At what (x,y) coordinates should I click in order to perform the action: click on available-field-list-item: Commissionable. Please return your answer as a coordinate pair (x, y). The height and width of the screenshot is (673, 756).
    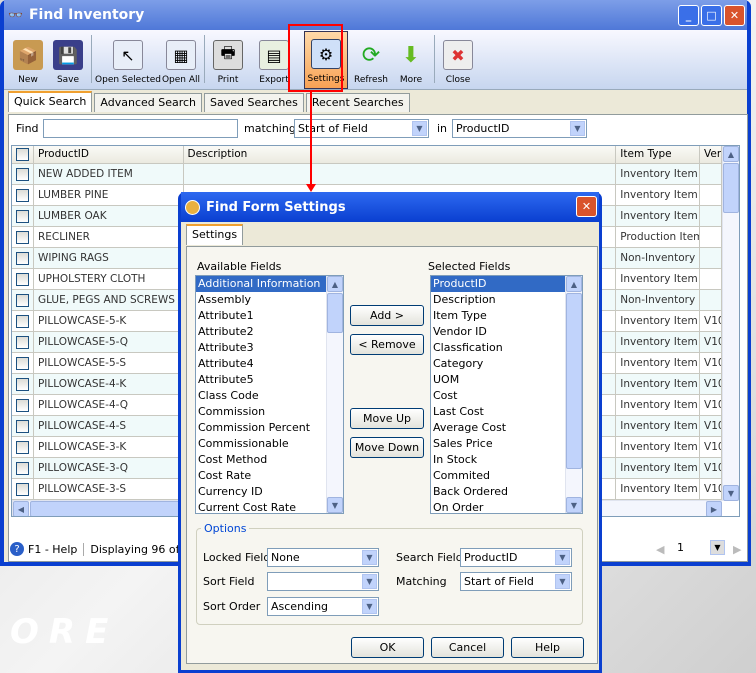
    Looking at the image, I should click on (261, 444).